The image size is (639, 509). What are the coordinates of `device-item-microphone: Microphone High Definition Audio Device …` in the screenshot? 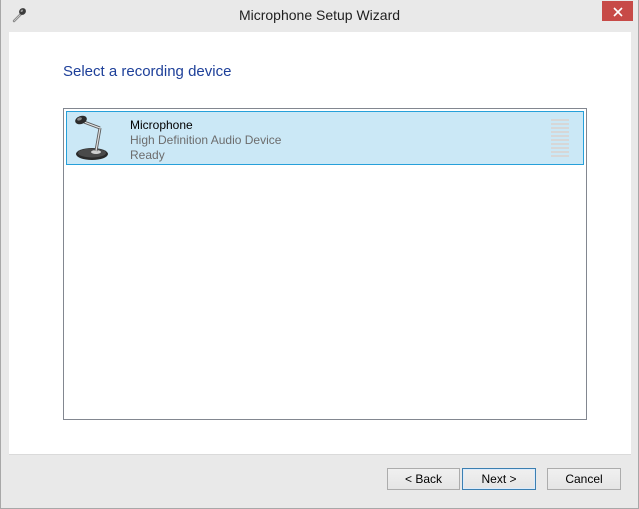 It's located at (325, 138).